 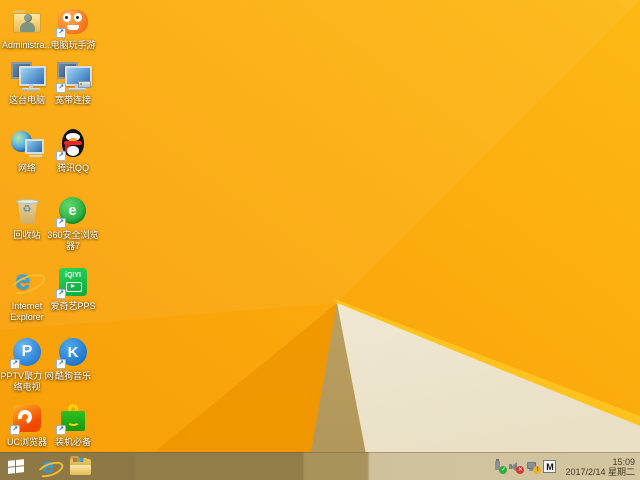 I want to click on system-tray: ✓ ✕ ! M 15:09 2017/2/14 星期二, so click(x=566, y=467).